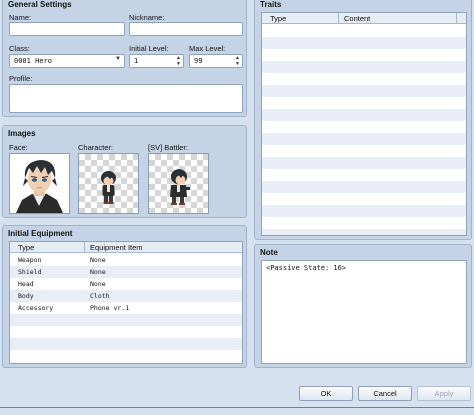 The image size is (474, 415). I want to click on character-label: Character:, so click(96, 147).